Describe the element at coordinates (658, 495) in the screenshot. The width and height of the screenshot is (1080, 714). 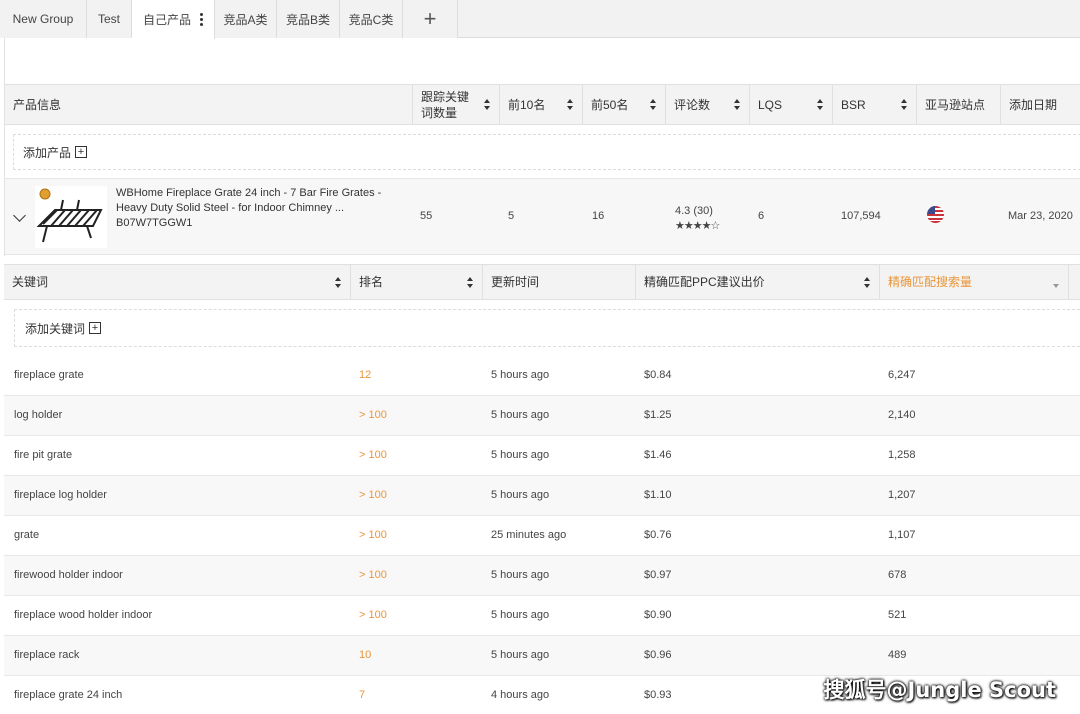
I see `ppc-cell: $1.10` at that location.